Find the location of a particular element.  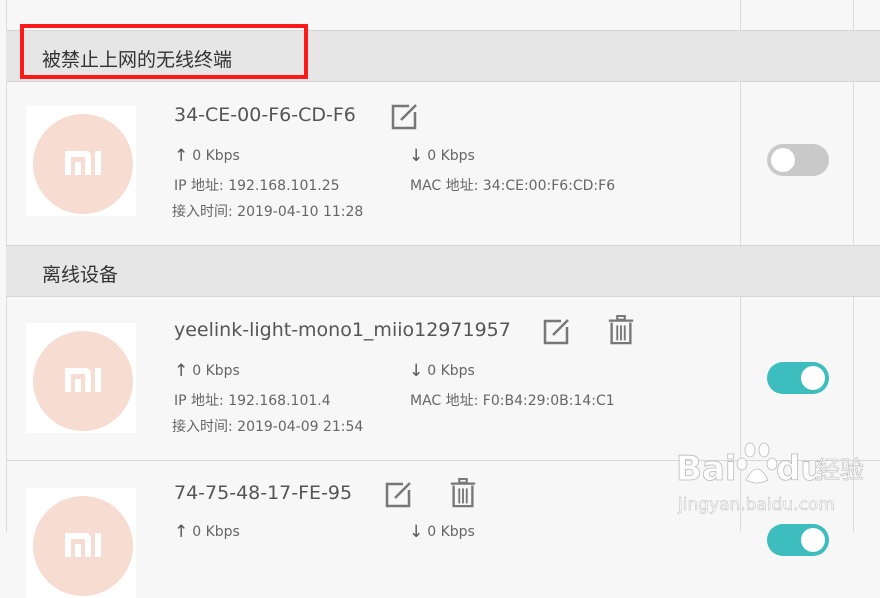

device-name: 34-CE-00-F6-CD-F6 is located at coordinates (265, 115).